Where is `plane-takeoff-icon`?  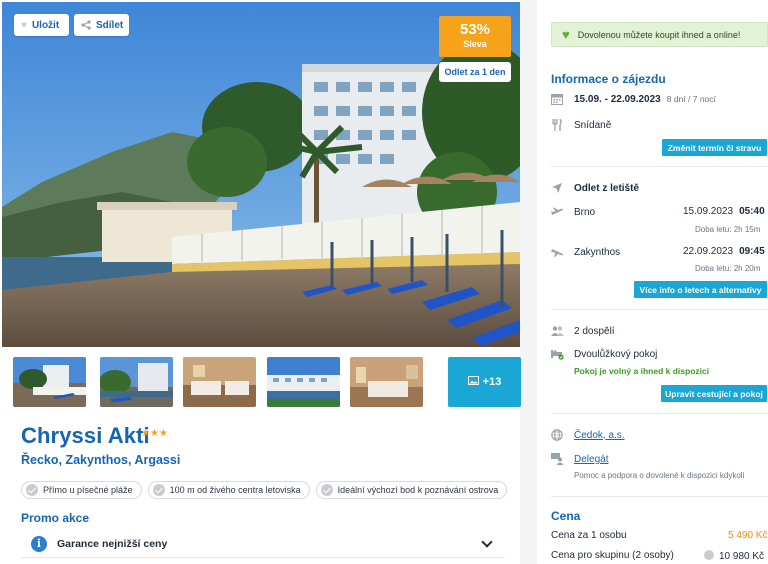
plane-takeoff-icon is located at coordinates (558, 212).